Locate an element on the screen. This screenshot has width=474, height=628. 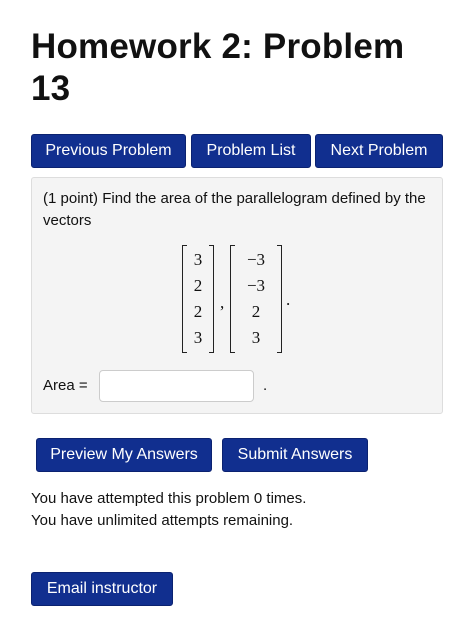
preview-answers-button: Preview My Answers is located at coordinates (124, 455).